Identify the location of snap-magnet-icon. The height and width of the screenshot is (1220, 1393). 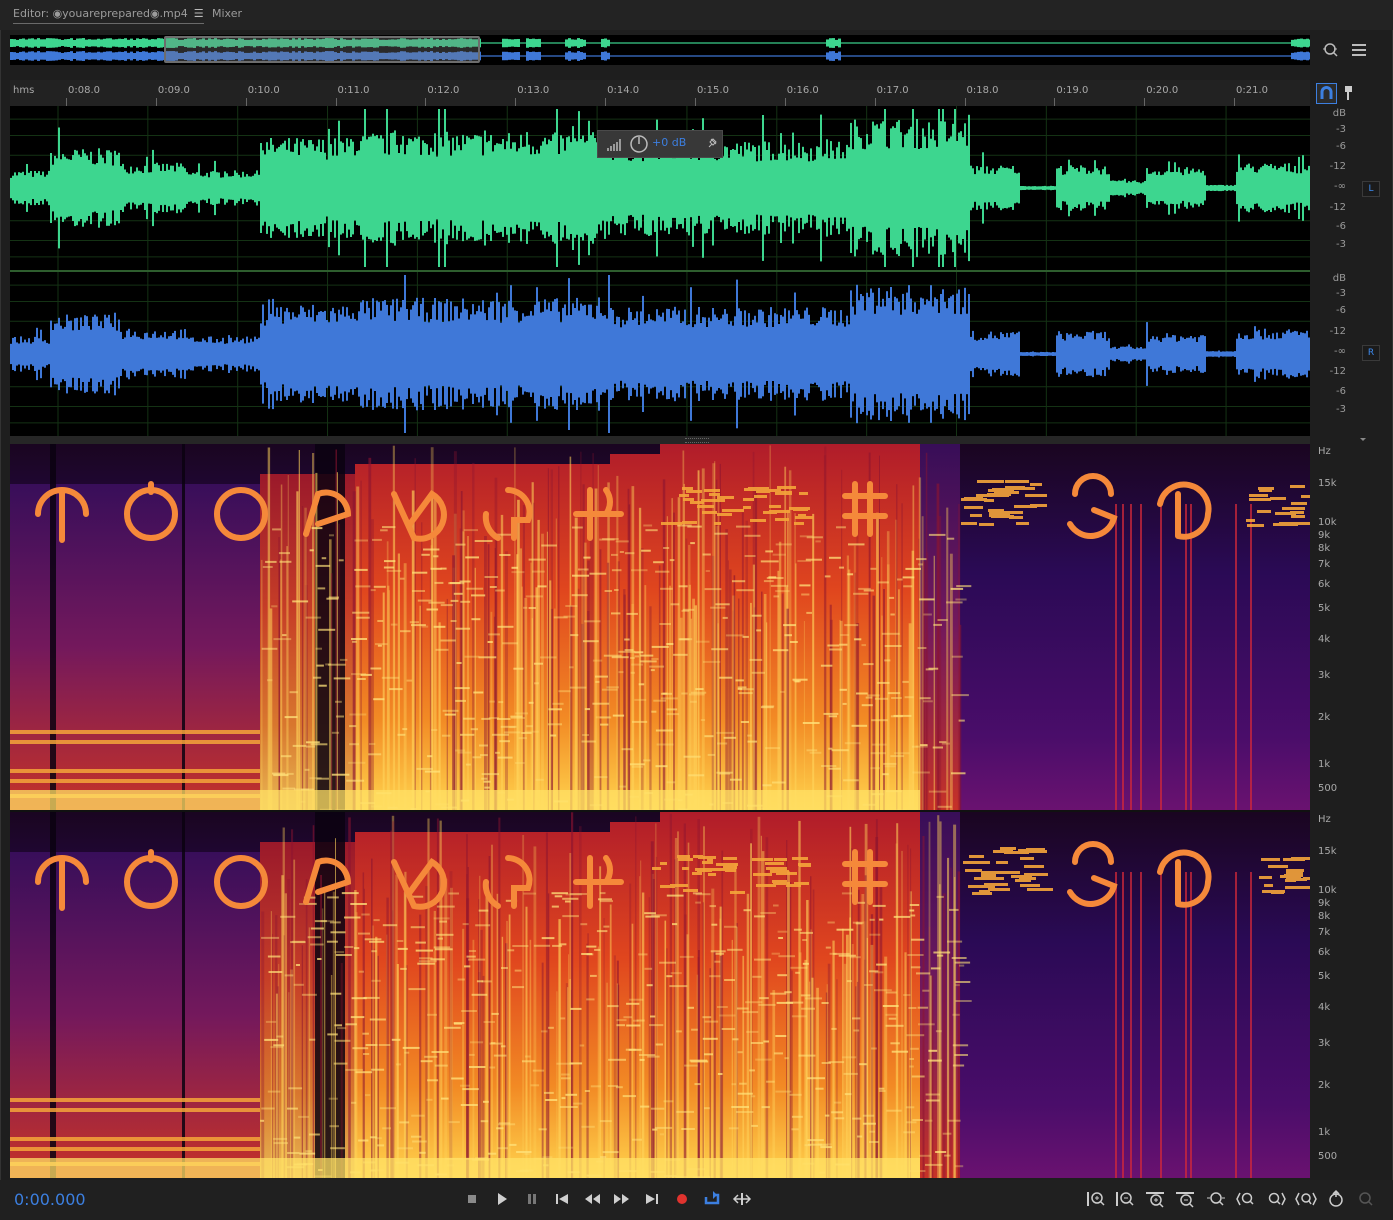
(1326, 93).